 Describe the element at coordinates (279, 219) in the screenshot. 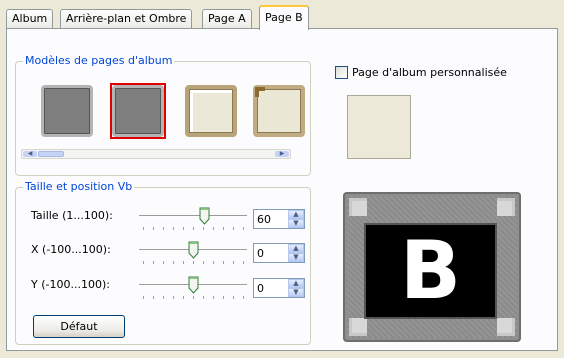

I see `size-spinbox: 60 ▲ ▼` at that location.